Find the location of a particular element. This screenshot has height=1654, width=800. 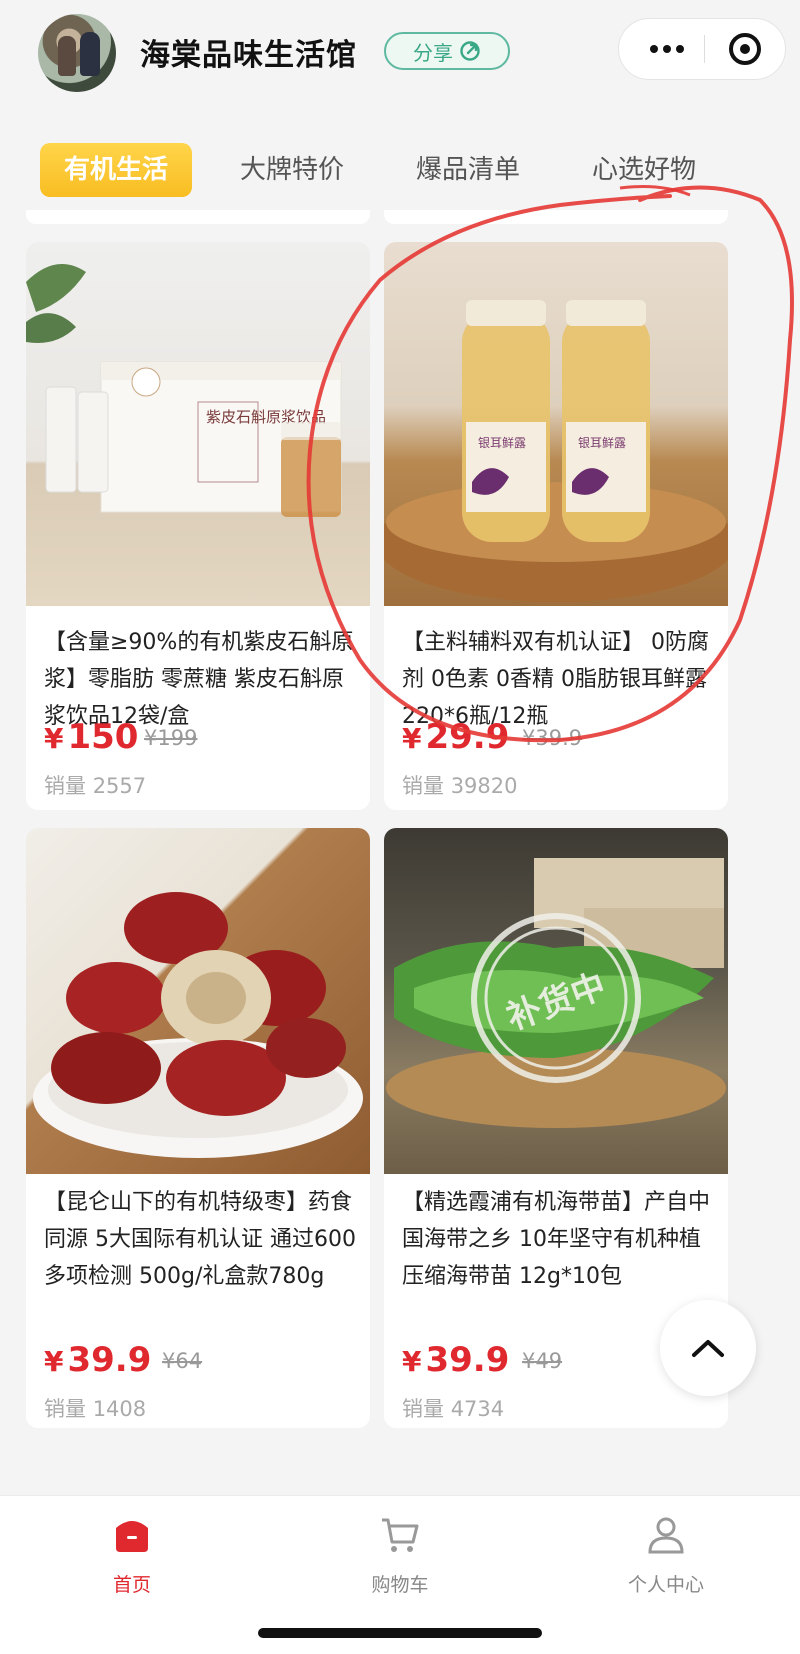

product-image is located at coordinates (198, 1001).